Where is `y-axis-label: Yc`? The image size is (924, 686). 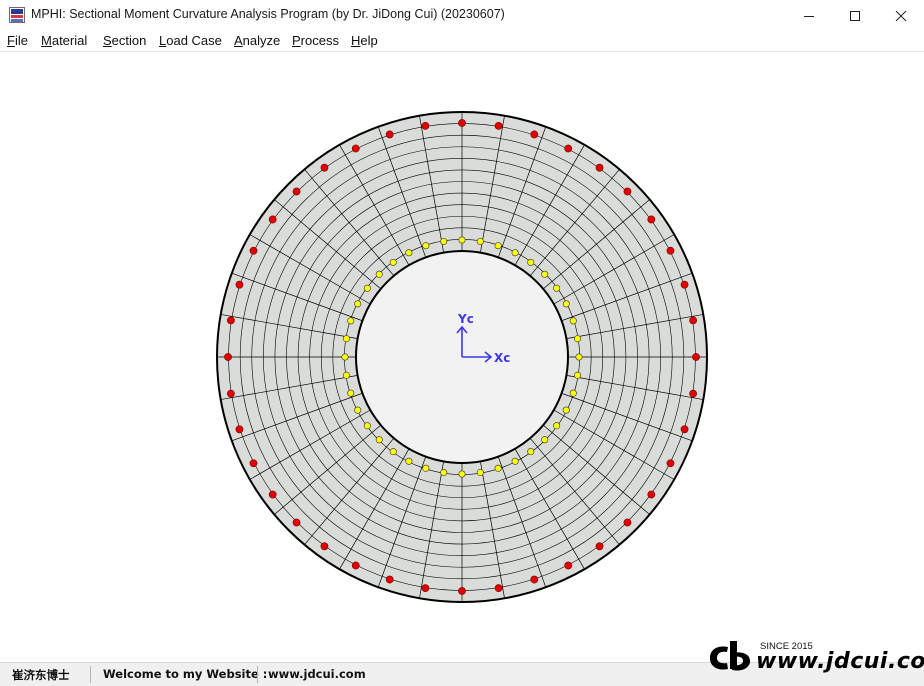 y-axis-label: Yc is located at coordinates (465, 319).